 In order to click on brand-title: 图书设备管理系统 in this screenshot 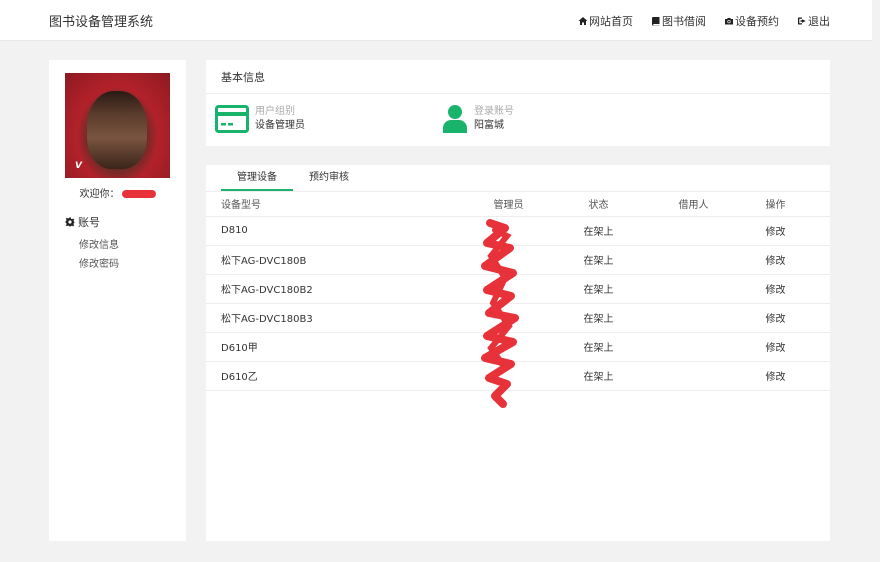, I will do `click(101, 22)`.